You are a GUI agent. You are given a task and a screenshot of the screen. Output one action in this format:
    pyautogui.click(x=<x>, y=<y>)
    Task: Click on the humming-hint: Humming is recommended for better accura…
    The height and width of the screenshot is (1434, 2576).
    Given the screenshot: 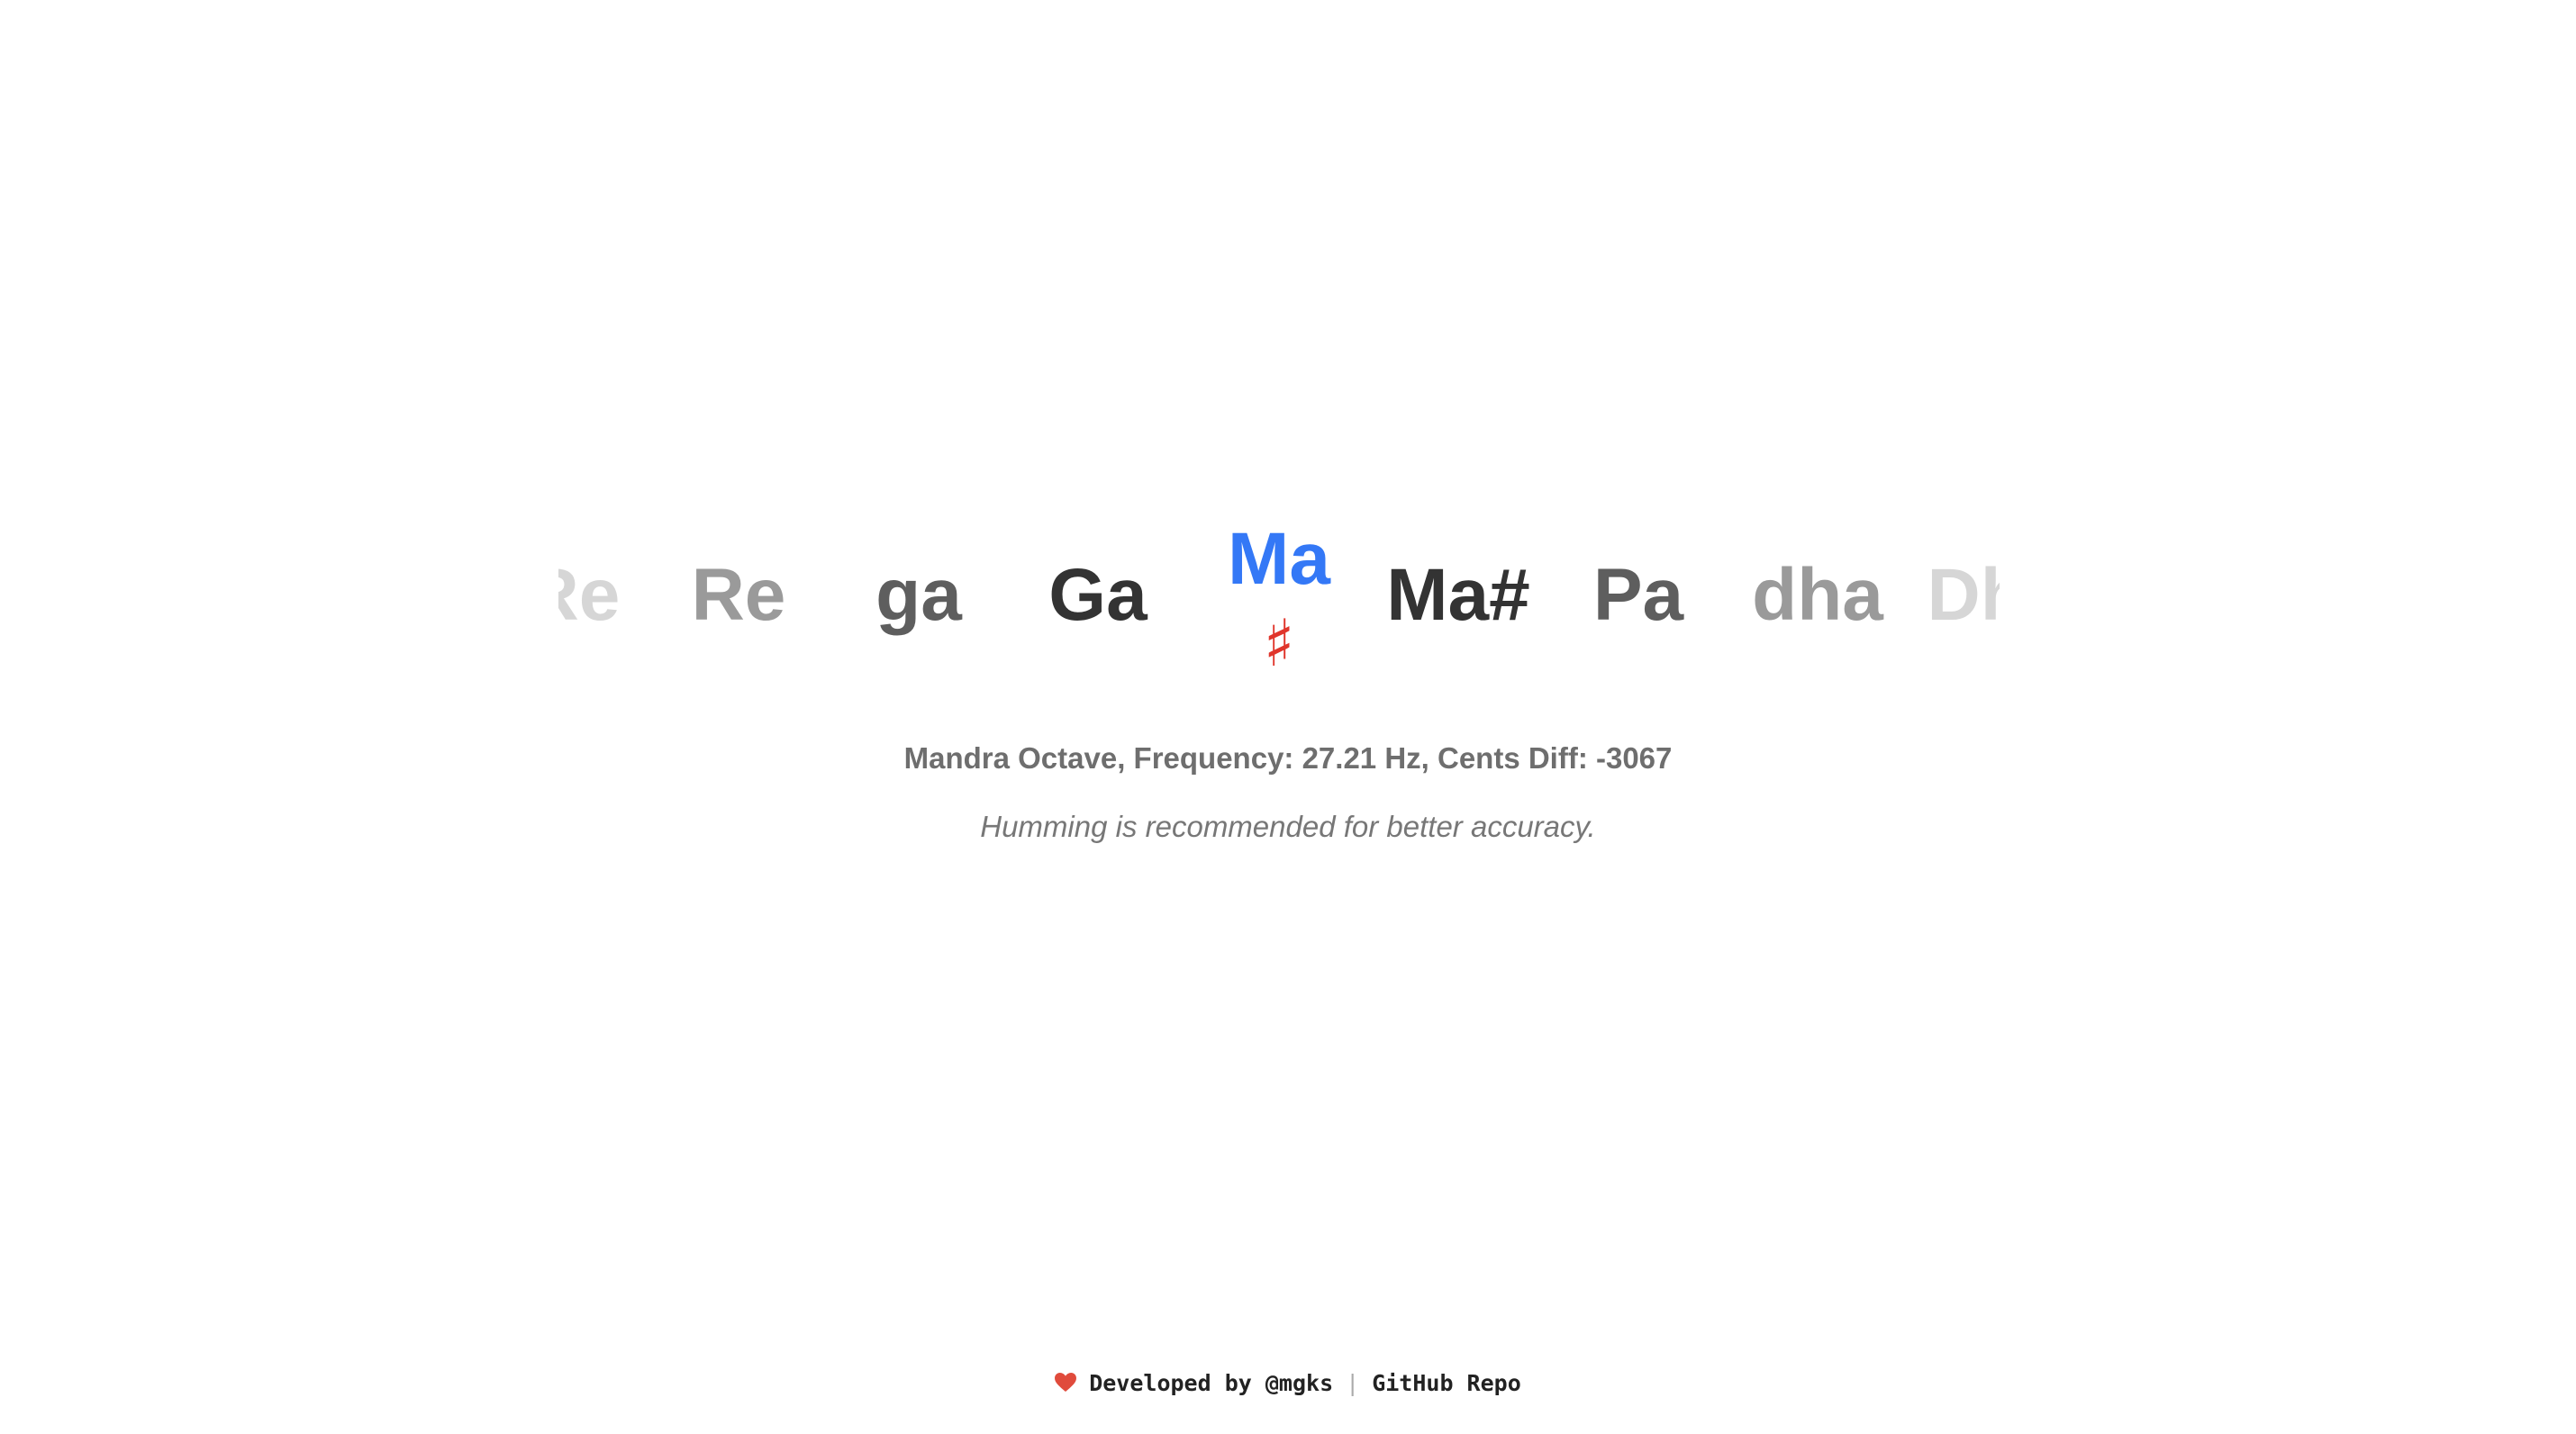 What is the action you would take?
    pyautogui.click(x=1288, y=826)
    